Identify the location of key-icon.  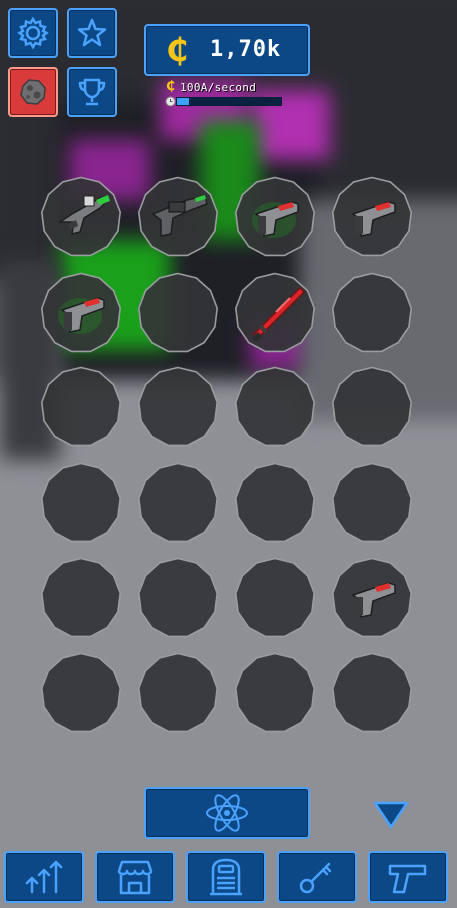
(315, 878).